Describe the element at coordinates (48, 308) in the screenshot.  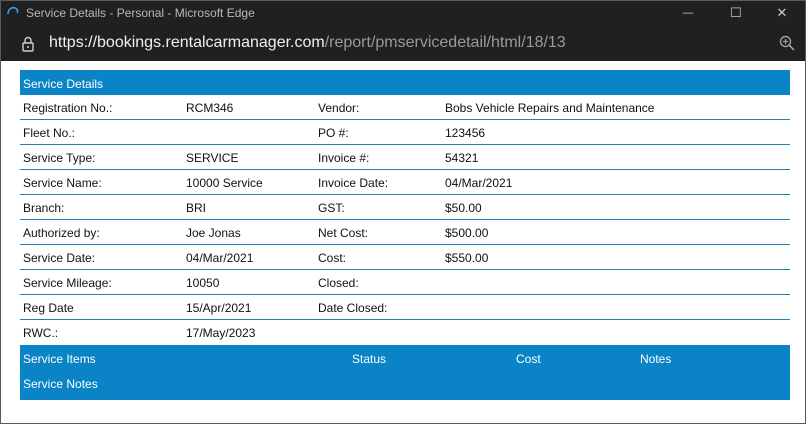
I see `field-label: Reg Date` at that location.